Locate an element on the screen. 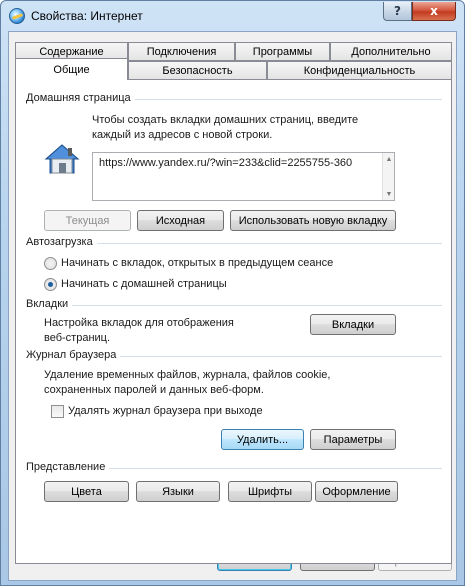 The width and height of the screenshot is (465, 586). history-group-label: Журнал браузера is located at coordinates (73, 355).